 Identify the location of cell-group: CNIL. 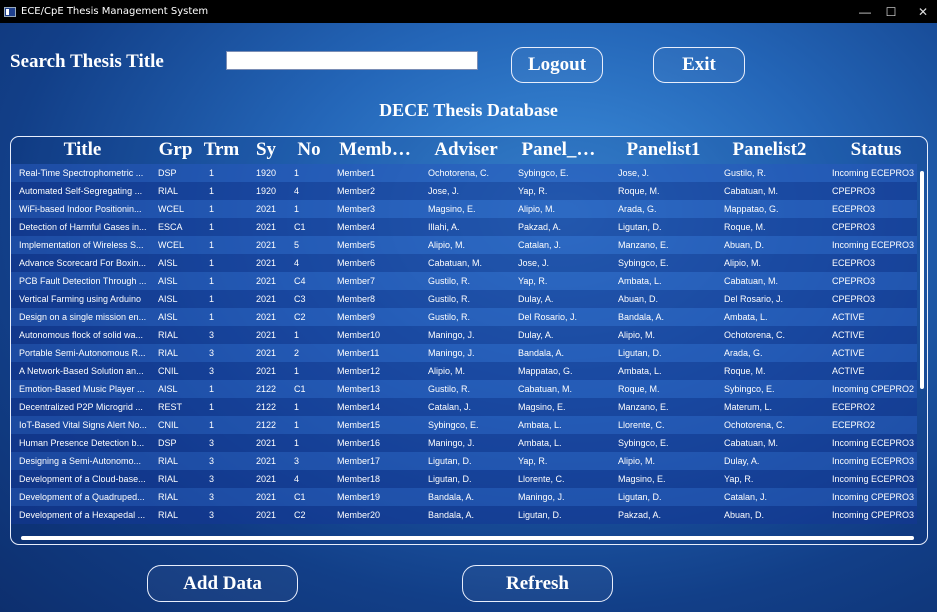
(180, 371).